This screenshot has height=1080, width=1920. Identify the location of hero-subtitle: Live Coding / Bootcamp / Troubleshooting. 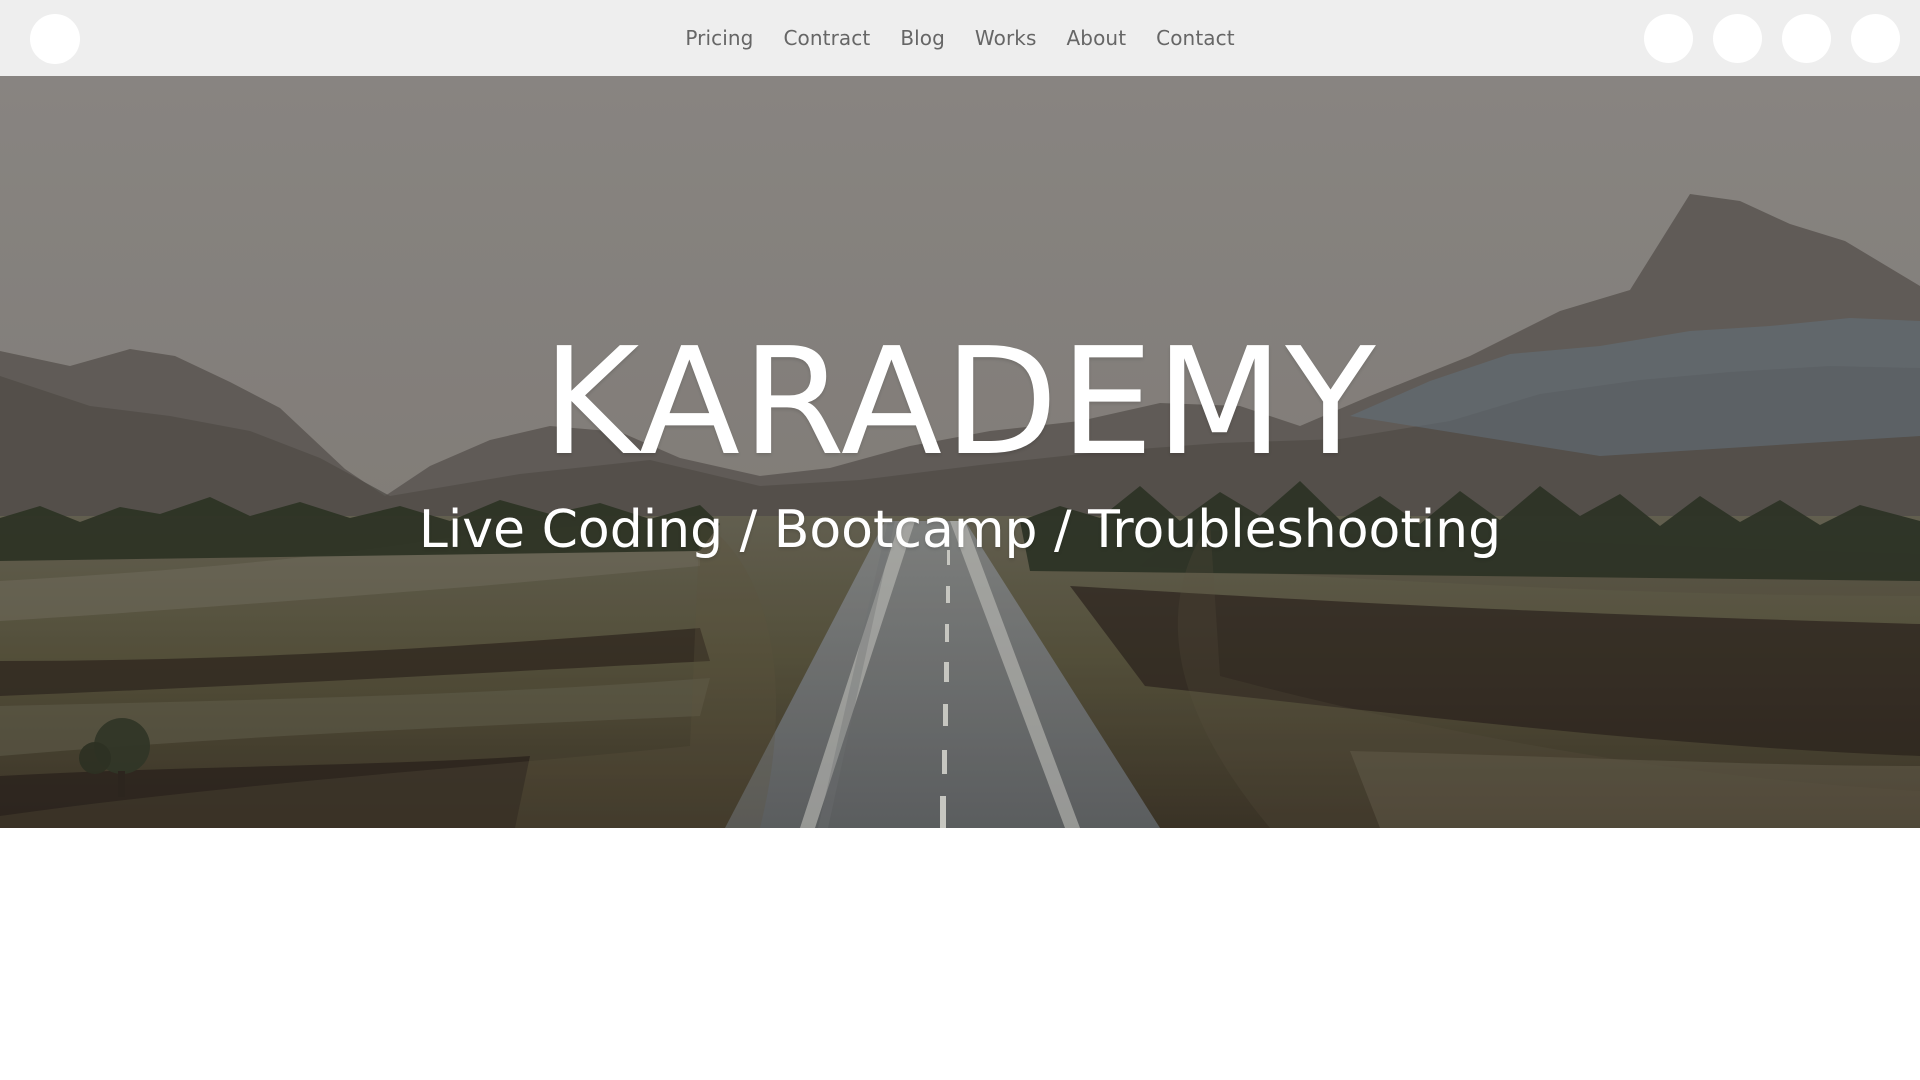
(960, 530).